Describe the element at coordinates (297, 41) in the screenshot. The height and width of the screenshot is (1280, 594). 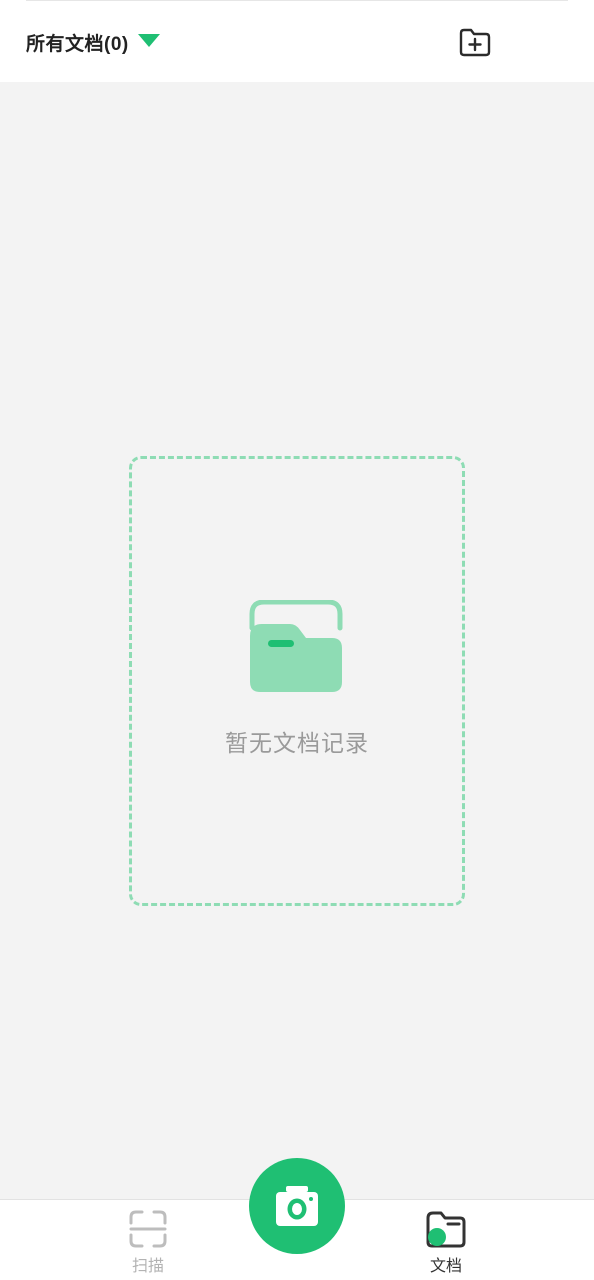
I see `top-bar: 所有文档(0)` at that location.